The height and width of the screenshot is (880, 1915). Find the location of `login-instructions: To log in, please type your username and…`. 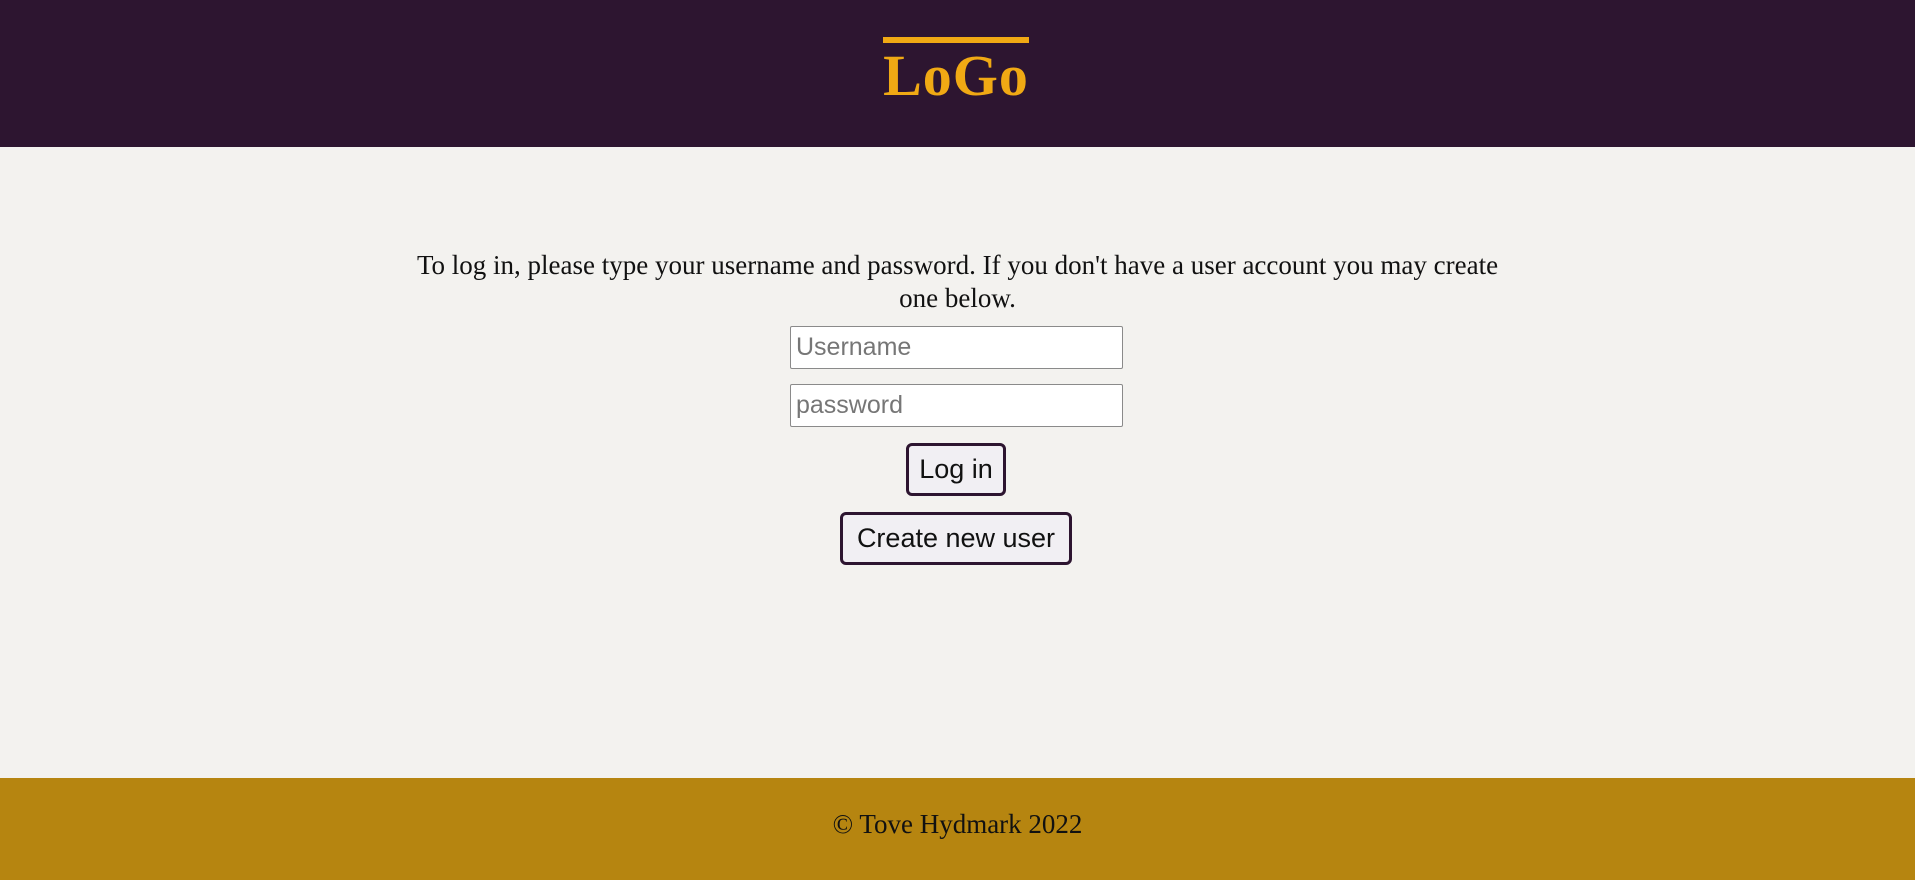

login-instructions: To log in, please type your username and… is located at coordinates (957, 281).